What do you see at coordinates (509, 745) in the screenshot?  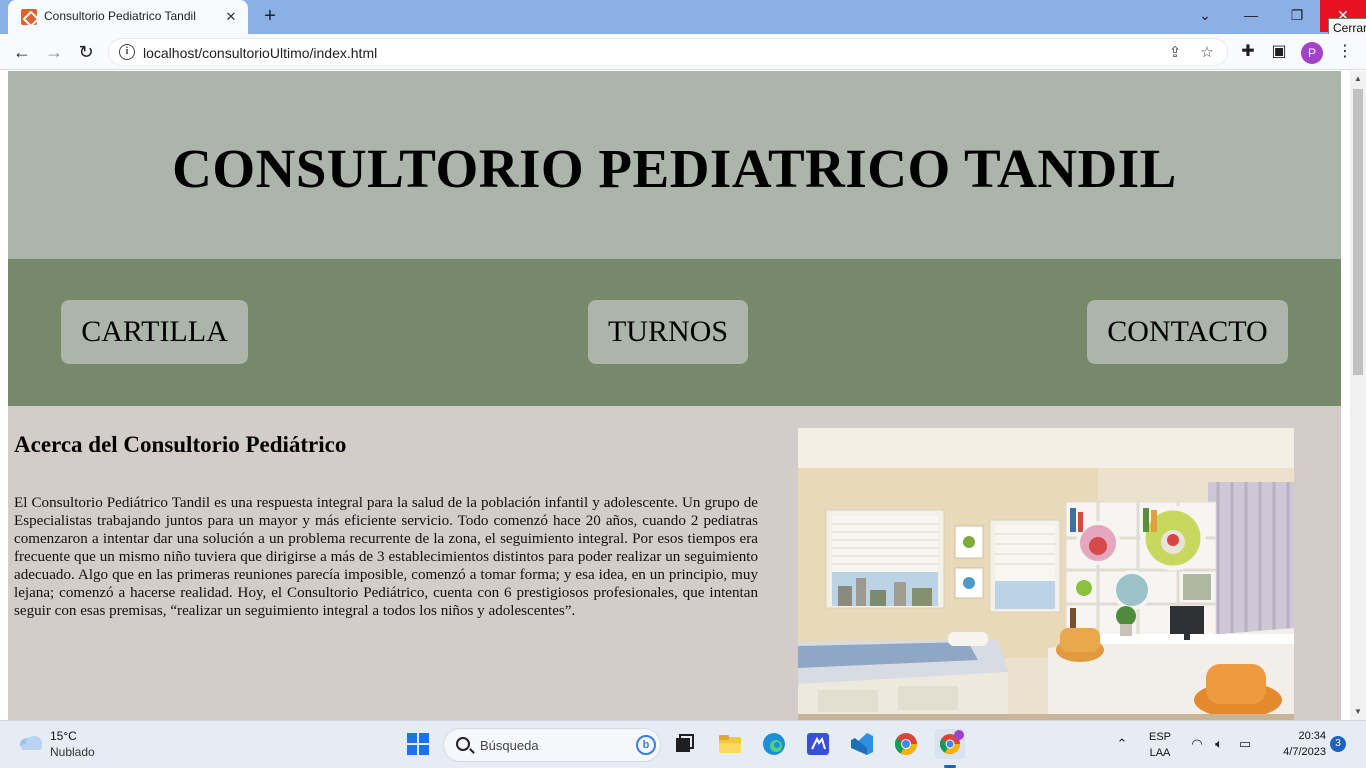 I see `taskbar-search-placeholder: Búsqueda` at bounding box center [509, 745].